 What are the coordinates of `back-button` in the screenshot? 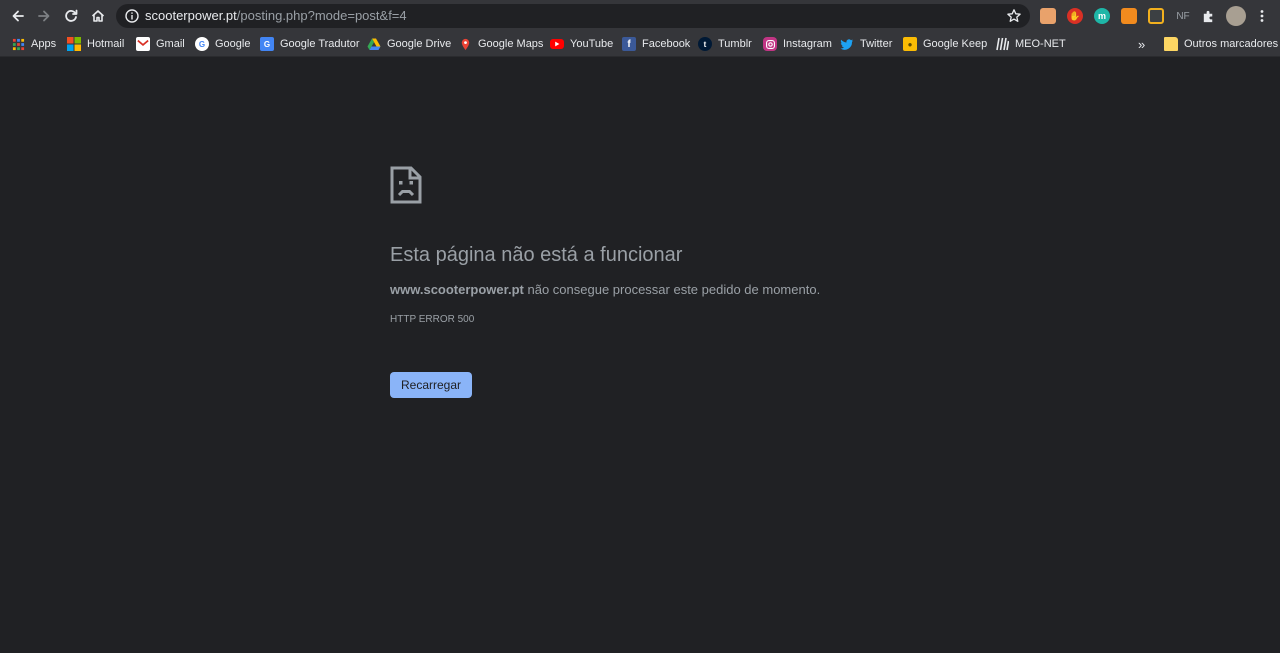 It's located at (18, 16).